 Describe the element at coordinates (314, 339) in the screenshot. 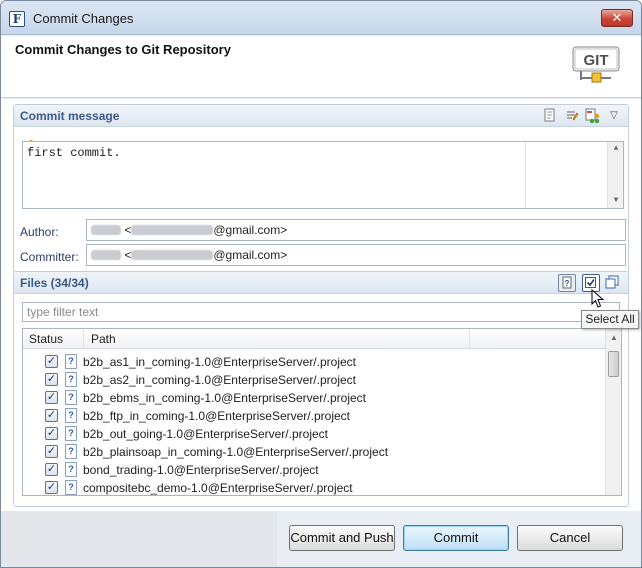

I see `files-table-header: Status Path` at that location.